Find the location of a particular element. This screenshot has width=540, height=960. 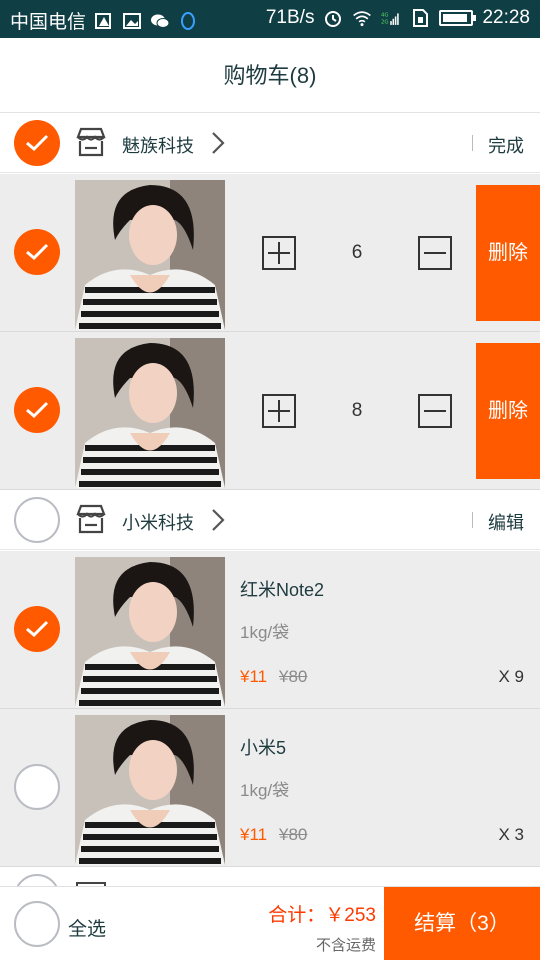

warning-icon is located at coordinates (103, 20).